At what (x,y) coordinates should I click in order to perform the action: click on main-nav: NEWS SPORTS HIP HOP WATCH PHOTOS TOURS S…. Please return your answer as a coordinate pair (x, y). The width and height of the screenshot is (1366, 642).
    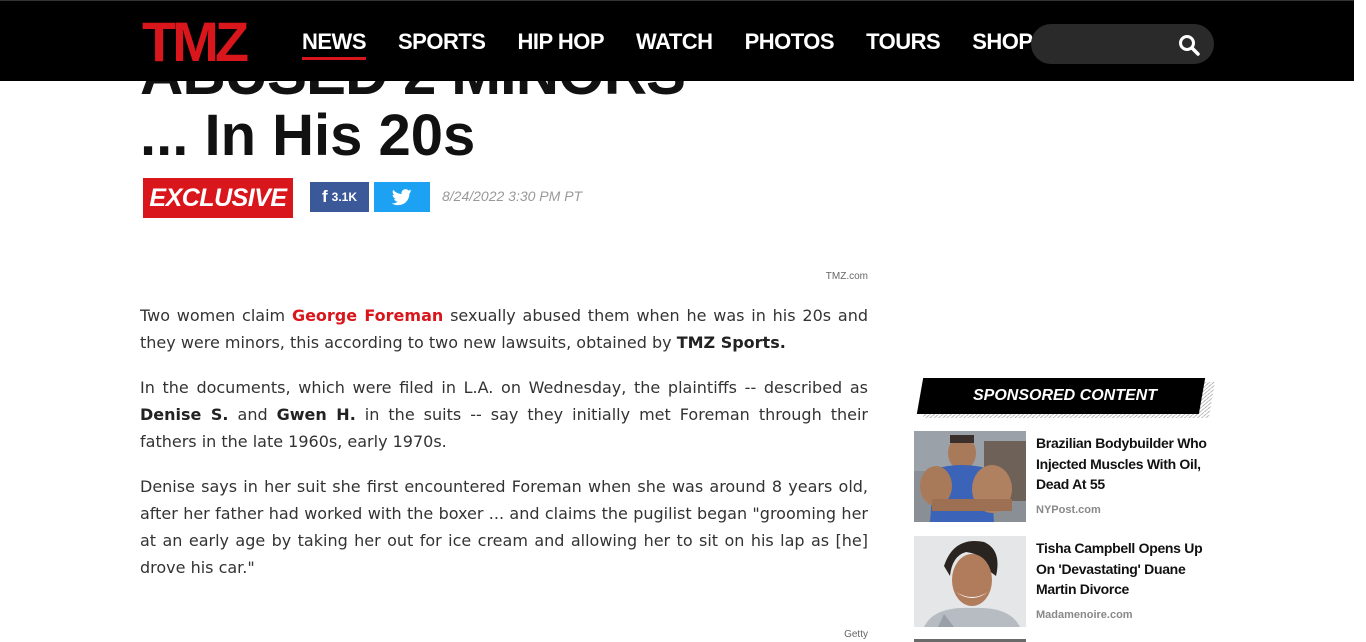
    Looking at the image, I should click on (683, 44).